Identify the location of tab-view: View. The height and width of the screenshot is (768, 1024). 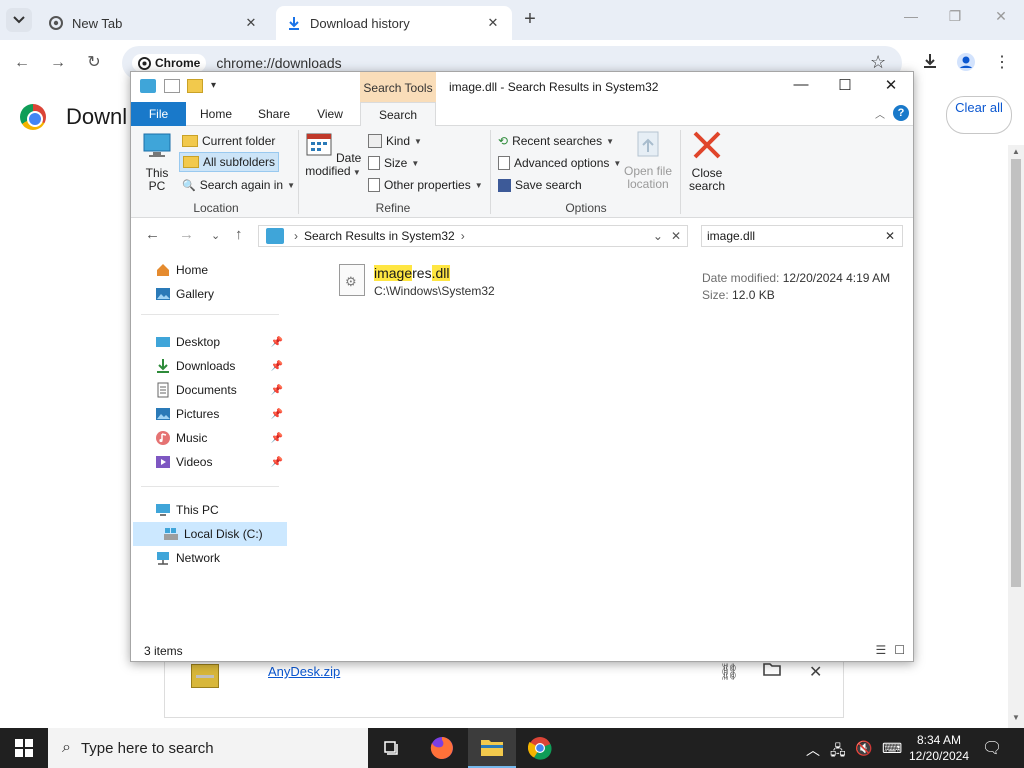
(330, 114).